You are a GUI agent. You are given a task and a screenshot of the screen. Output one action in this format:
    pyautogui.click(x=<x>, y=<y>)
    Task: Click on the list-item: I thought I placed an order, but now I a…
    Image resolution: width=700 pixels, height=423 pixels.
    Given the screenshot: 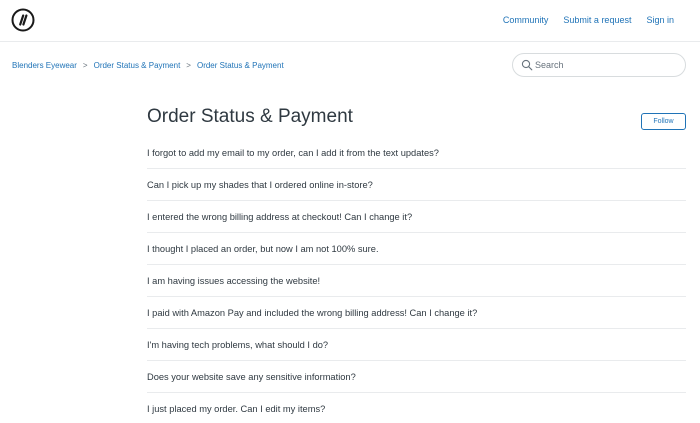 What is the action you would take?
    pyautogui.click(x=416, y=249)
    